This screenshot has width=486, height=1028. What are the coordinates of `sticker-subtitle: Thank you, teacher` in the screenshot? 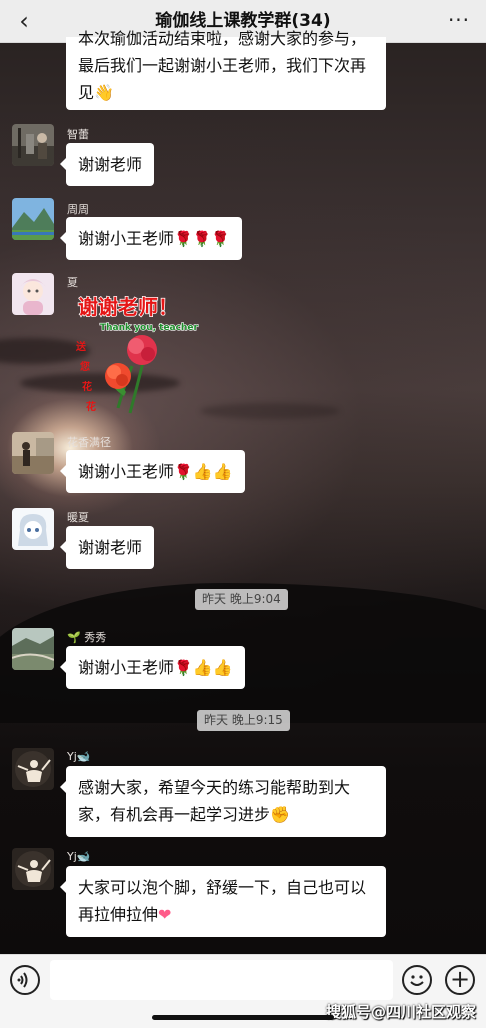 It's located at (149, 328).